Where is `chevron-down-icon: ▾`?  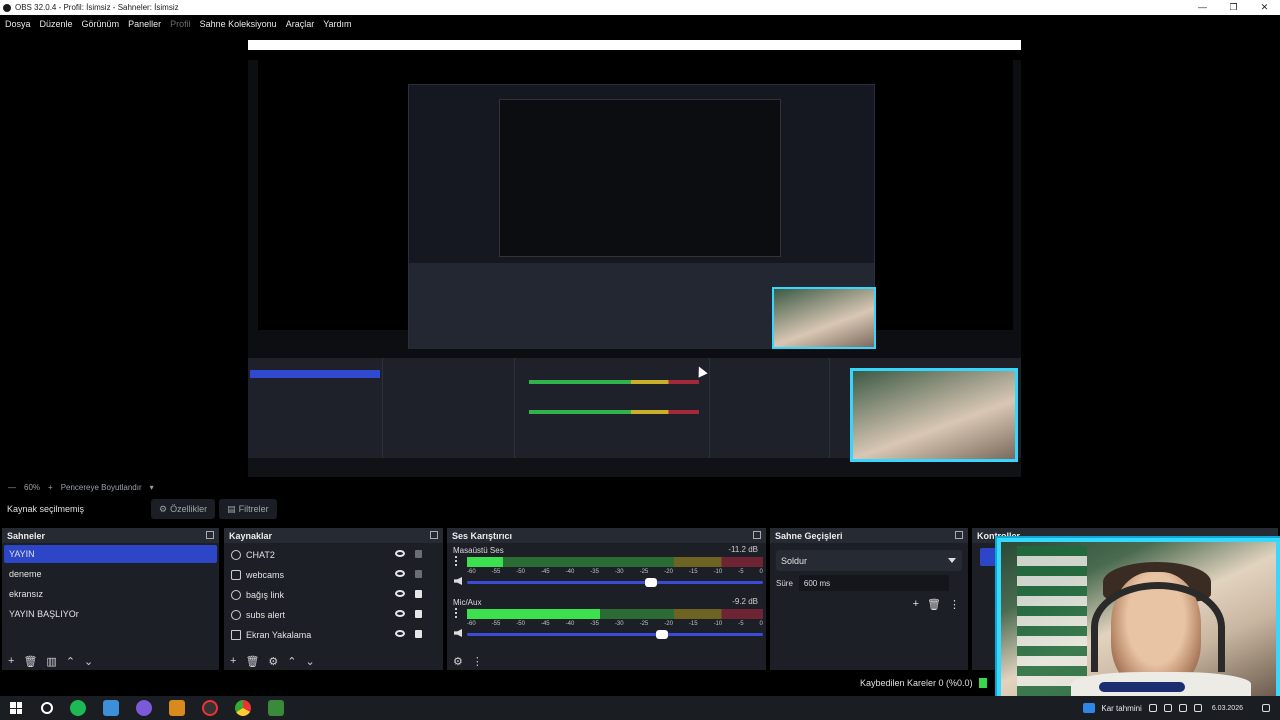 chevron-down-icon: ▾ is located at coordinates (152, 487).